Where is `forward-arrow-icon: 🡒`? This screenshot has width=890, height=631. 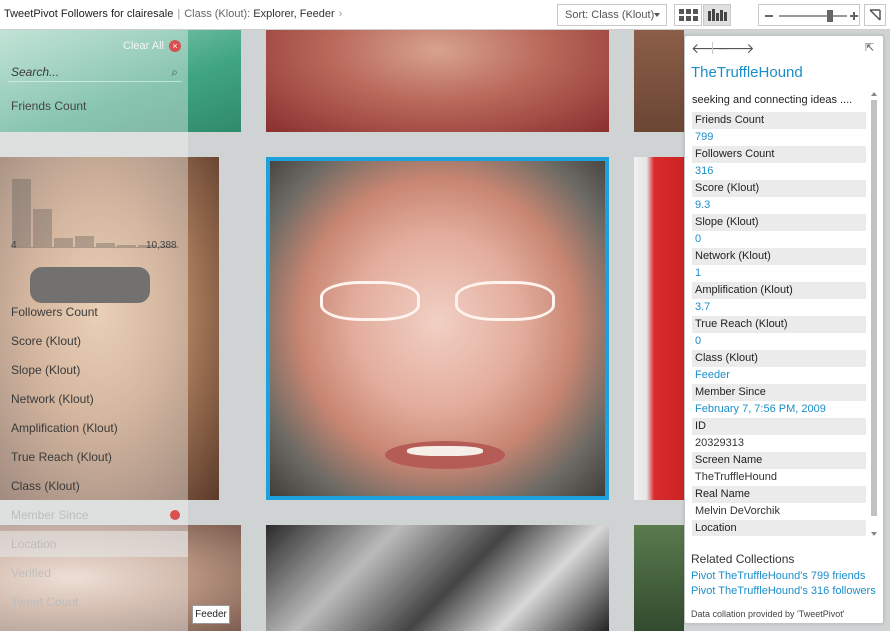 forward-arrow-icon: 🡒 is located at coordinates (736, 48).